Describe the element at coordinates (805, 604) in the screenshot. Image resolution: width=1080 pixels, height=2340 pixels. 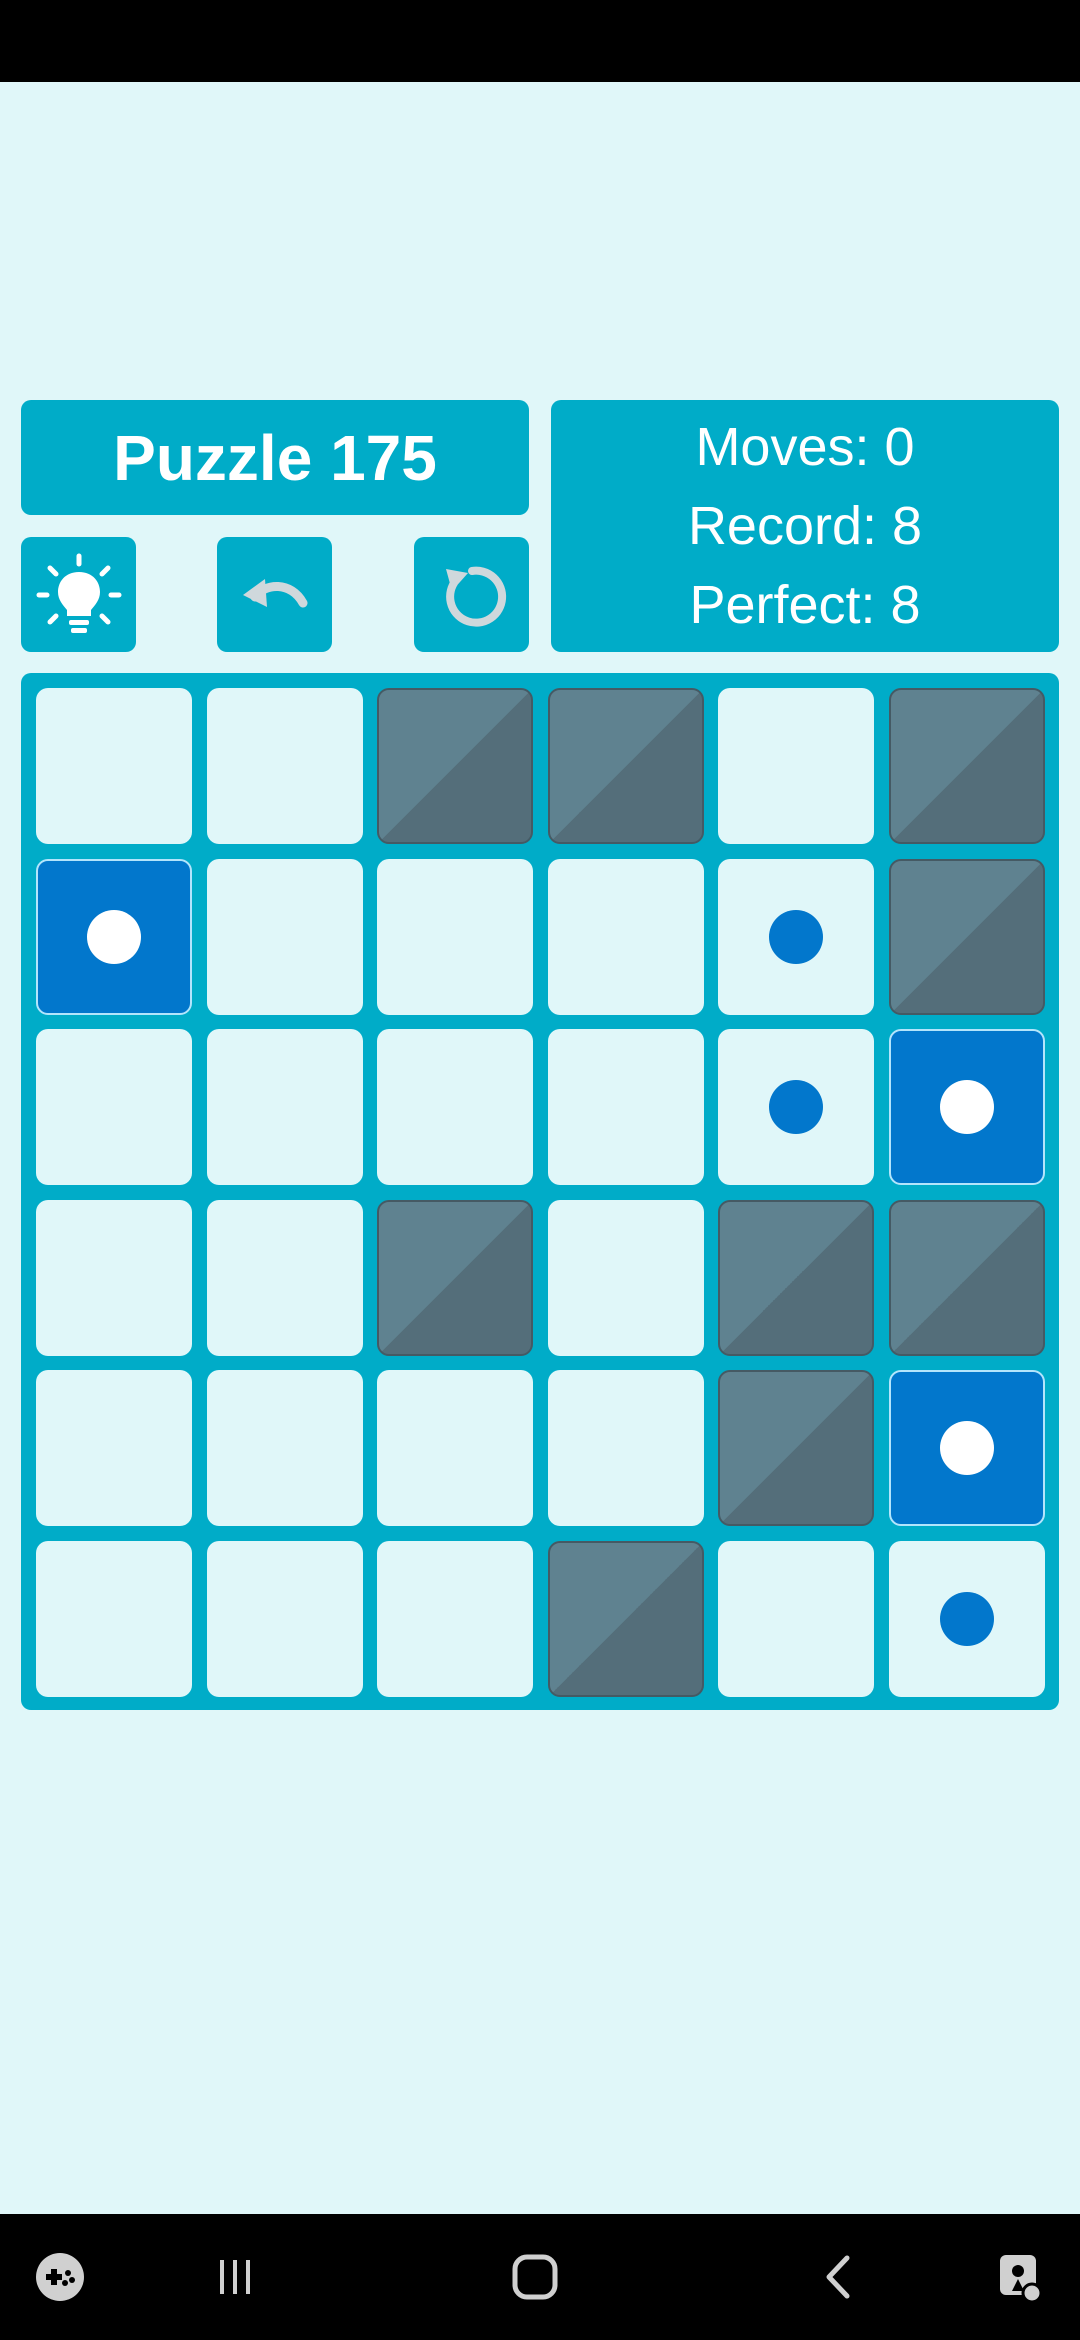
I see `perfect-count: Perfect: 8` at that location.